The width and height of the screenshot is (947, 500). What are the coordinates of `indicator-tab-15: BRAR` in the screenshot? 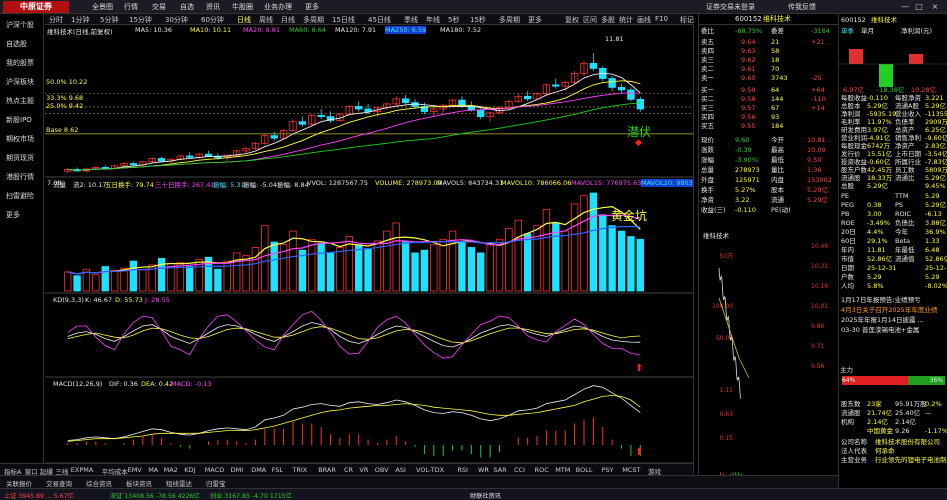 It's located at (327, 470).